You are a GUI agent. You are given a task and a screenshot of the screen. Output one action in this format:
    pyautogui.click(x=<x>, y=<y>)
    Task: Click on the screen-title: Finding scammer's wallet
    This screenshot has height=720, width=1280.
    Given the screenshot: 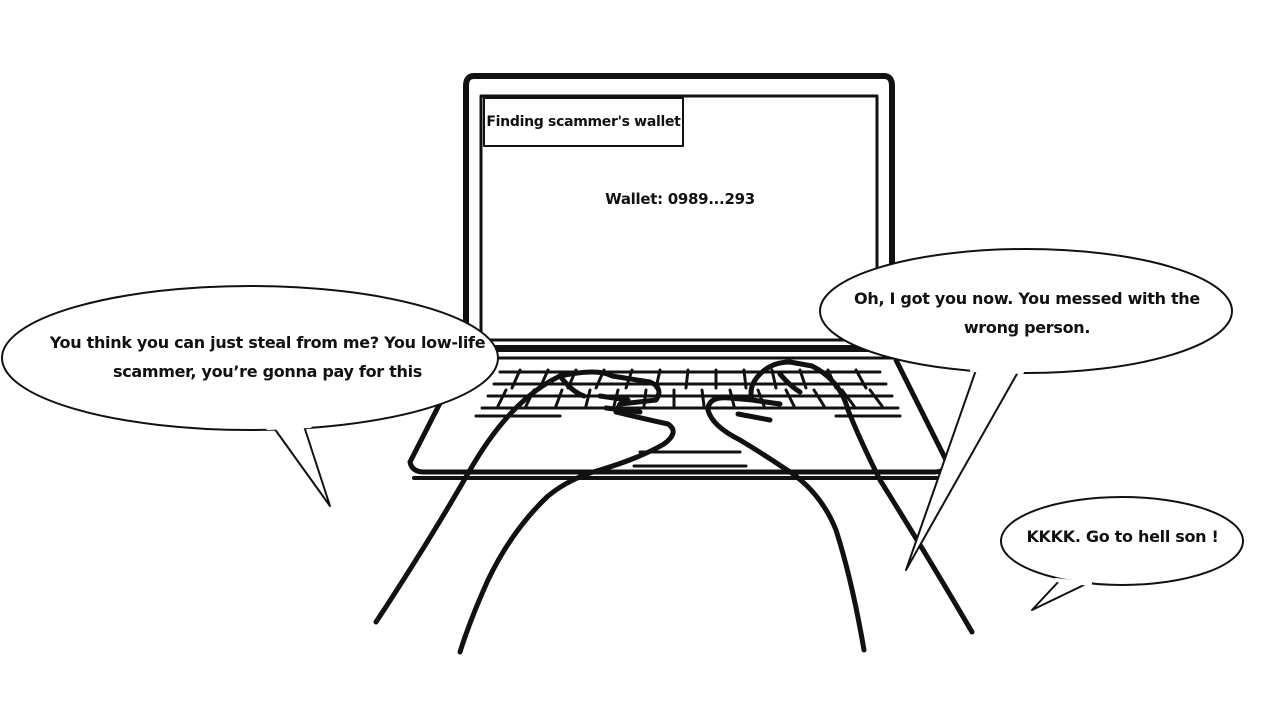 What is the action you would take?
    pyautogui.click(x=583, y=122)
    